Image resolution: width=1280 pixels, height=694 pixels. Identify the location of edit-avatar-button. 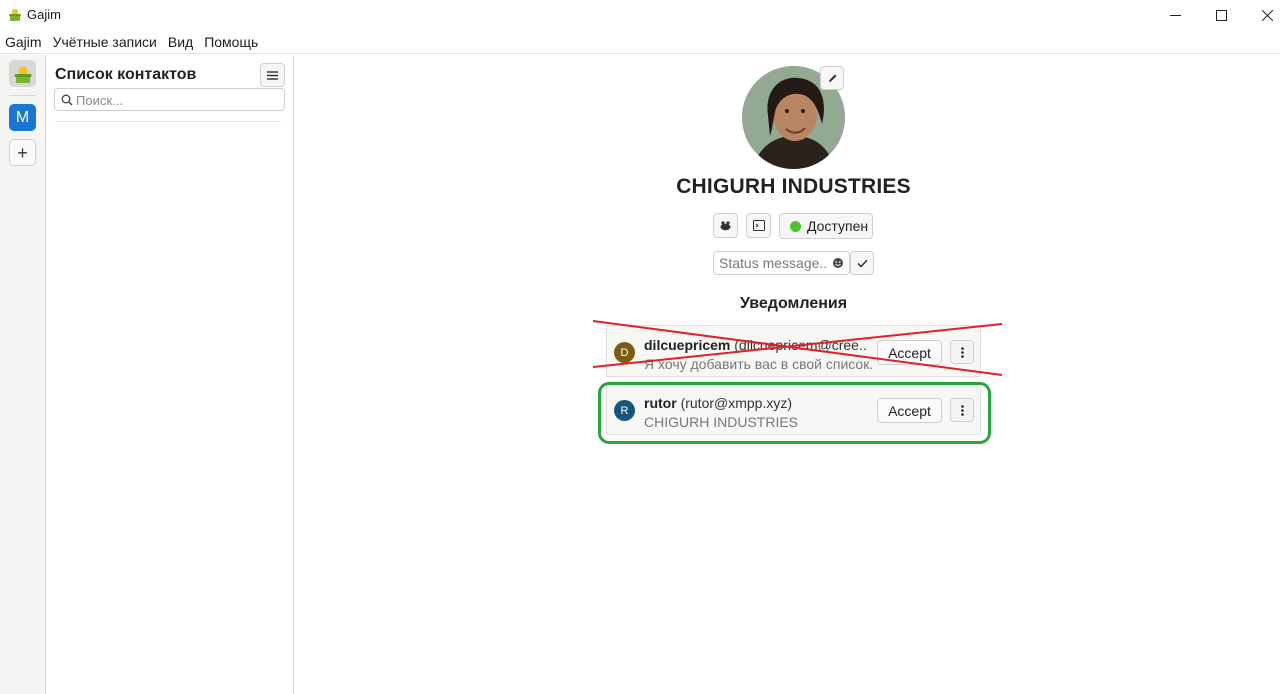
(832, 78).